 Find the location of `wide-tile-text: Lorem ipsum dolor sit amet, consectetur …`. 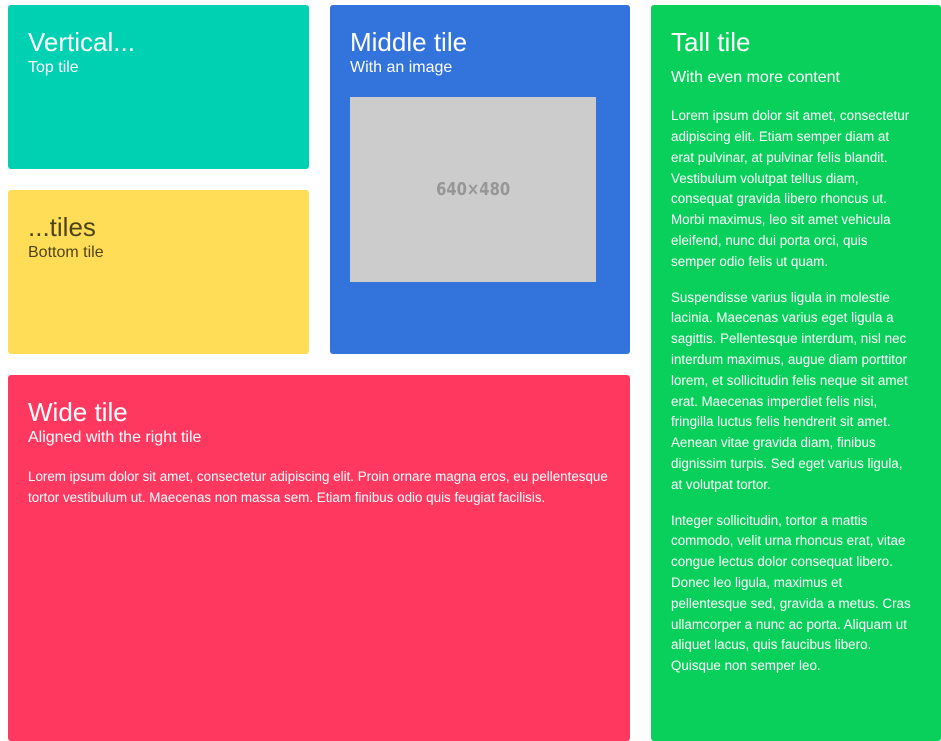

wide-tile-text: Lorem ipsum dolor sit amet, consectetur … is located at coordinates (318, 487).